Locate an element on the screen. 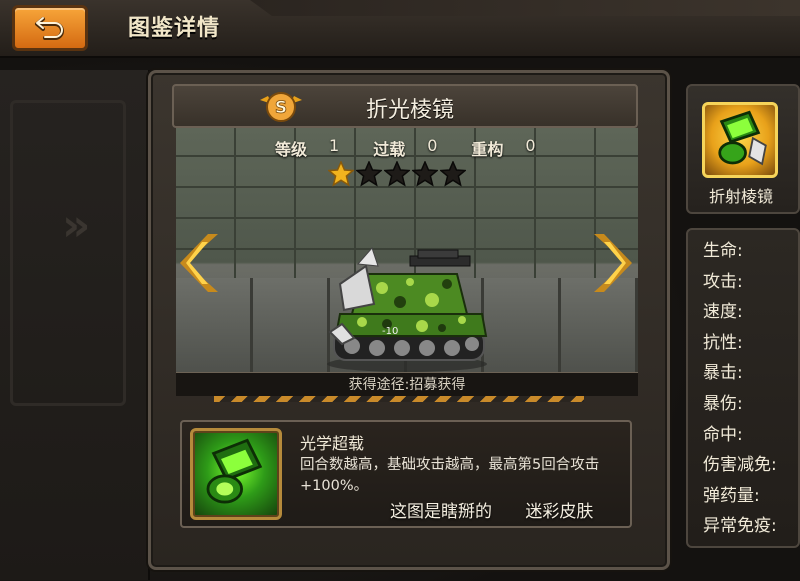  refraction-prism-icon is located at coordinates (742, 138).